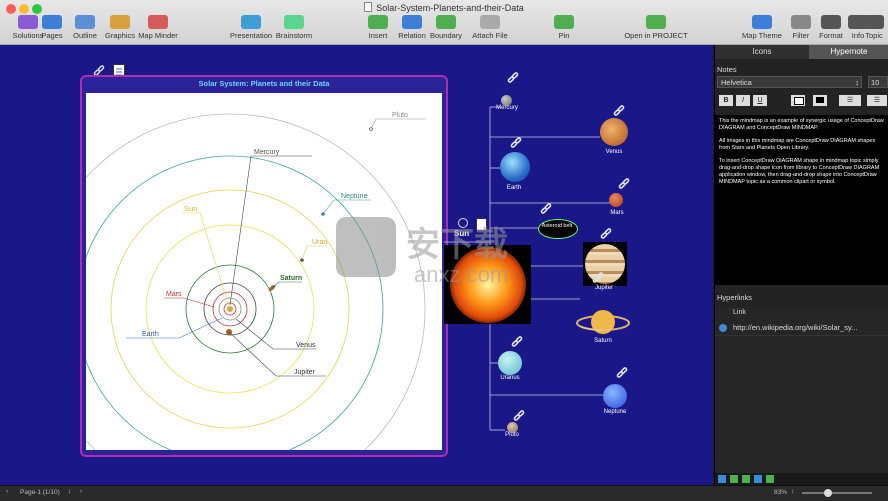  What do you see at coordinates (723, 328) in the screenshot?
I see `globe-icon` at bounding box center [723, 328].